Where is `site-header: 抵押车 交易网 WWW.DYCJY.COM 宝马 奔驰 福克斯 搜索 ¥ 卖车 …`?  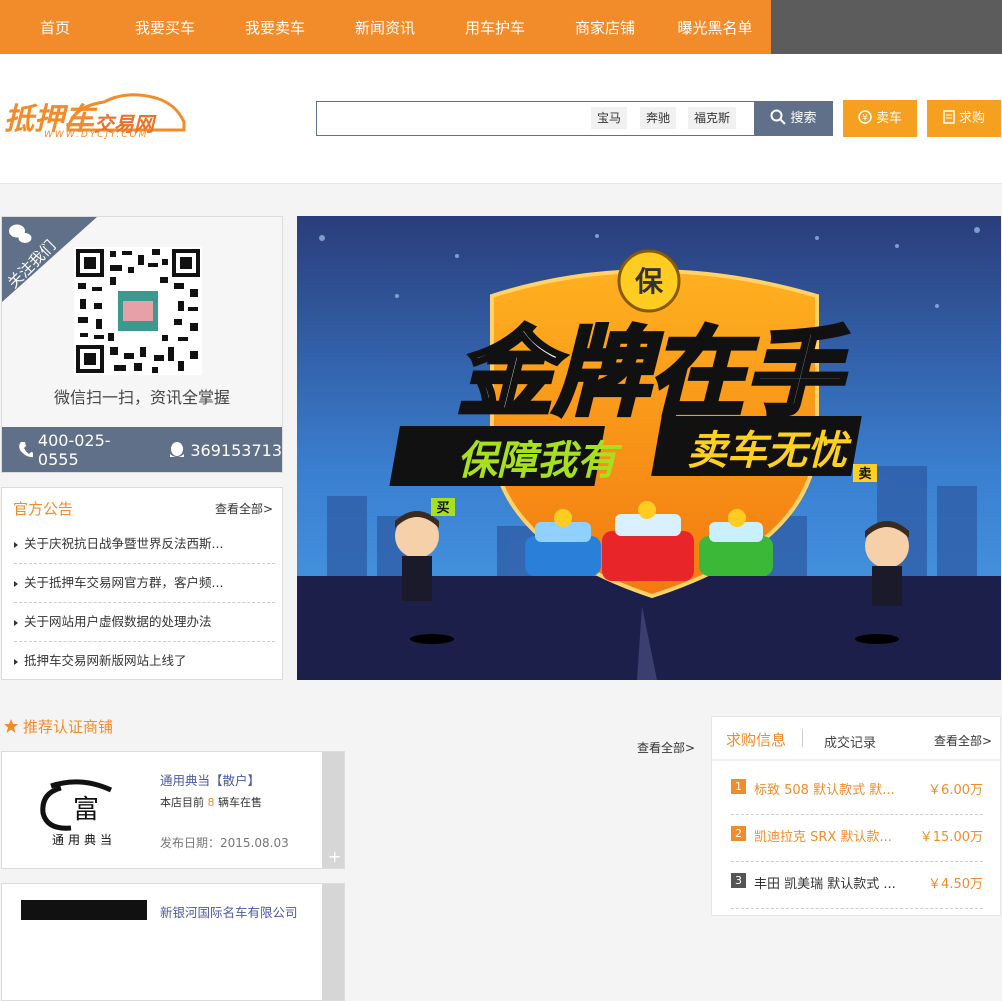 site-header: 抵押车 交易网 WWW.DYCJY.COM 宝马 奔驰 福克斯 搜索 ¥ 卖车 … is located at coordinates (501, 119).